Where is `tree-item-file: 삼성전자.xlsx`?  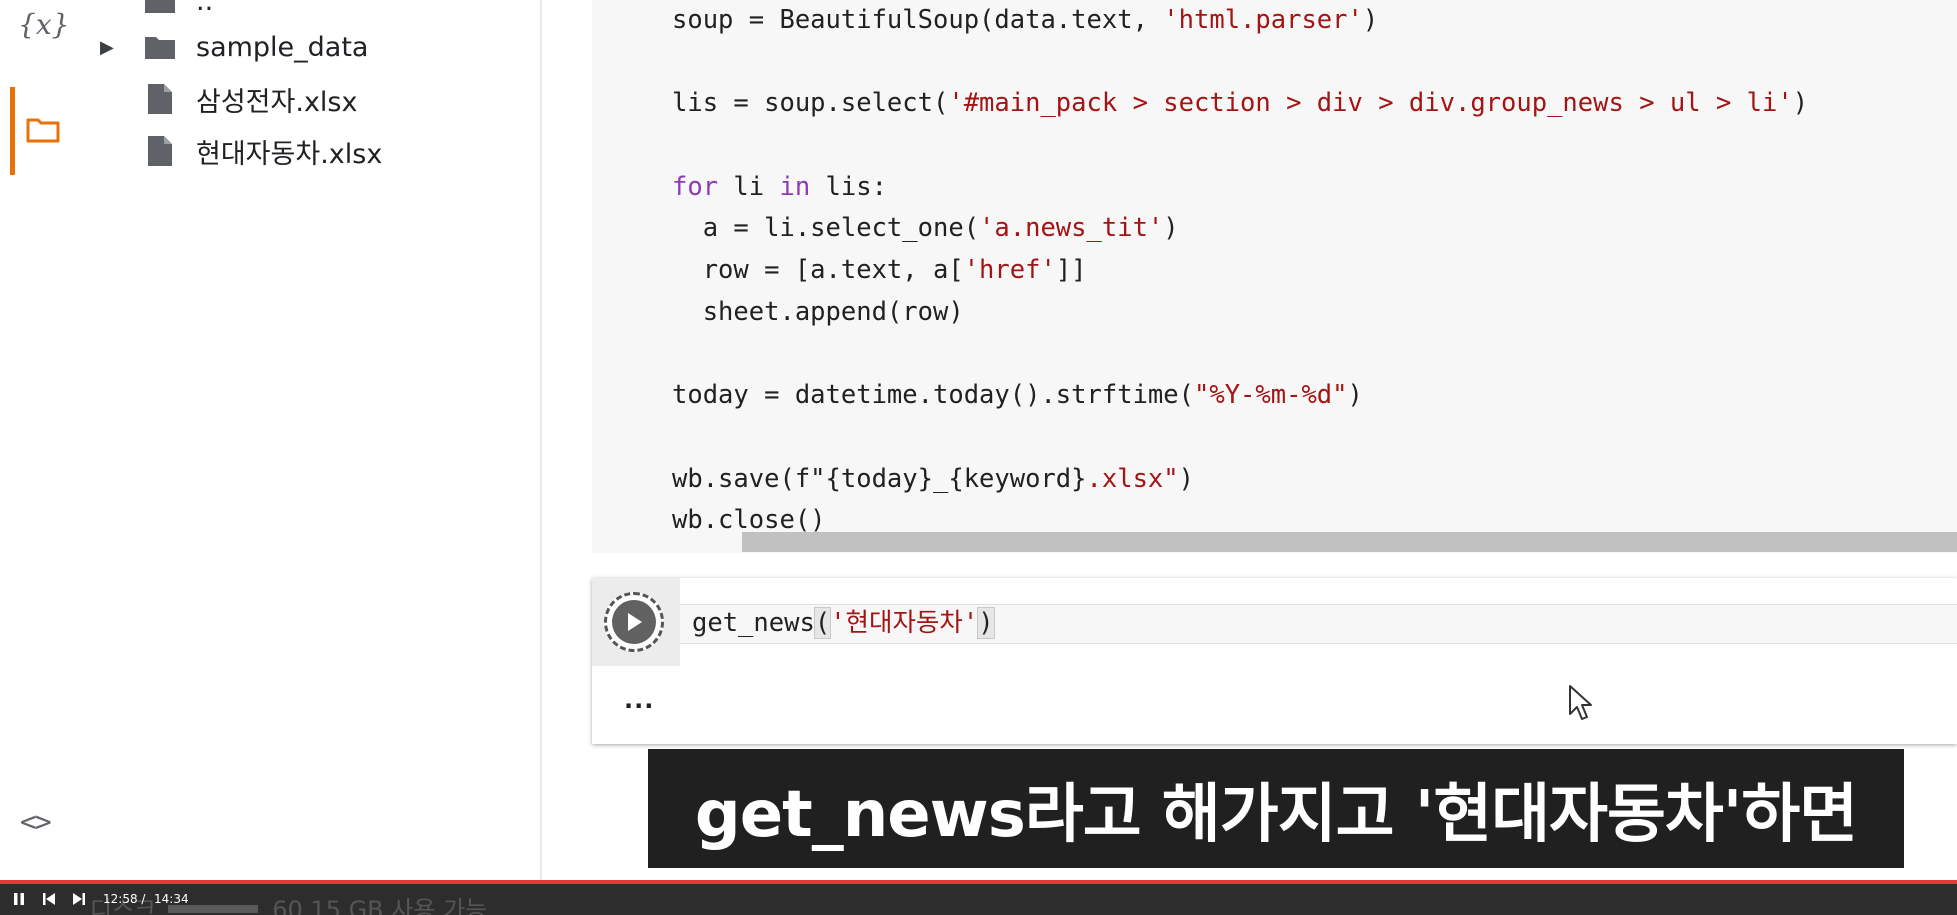 tree-item-file: 삼성전자.xlsx is located at coordinates (214, 99).